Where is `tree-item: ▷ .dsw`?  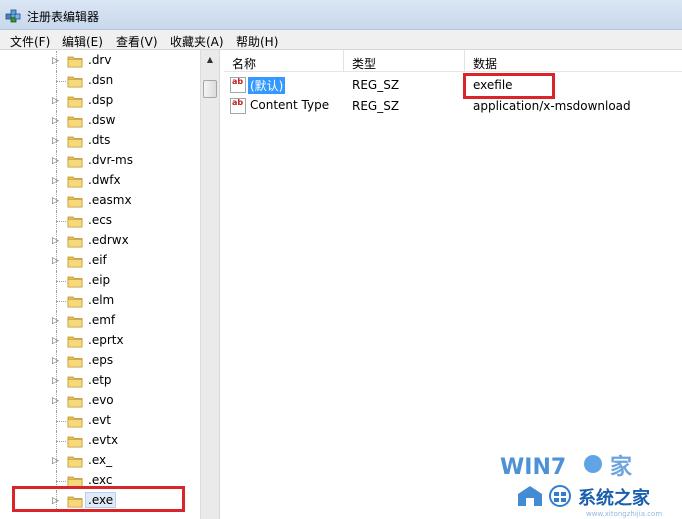
tree-item: ▷ .dsw is located at coordinates (100, 121).